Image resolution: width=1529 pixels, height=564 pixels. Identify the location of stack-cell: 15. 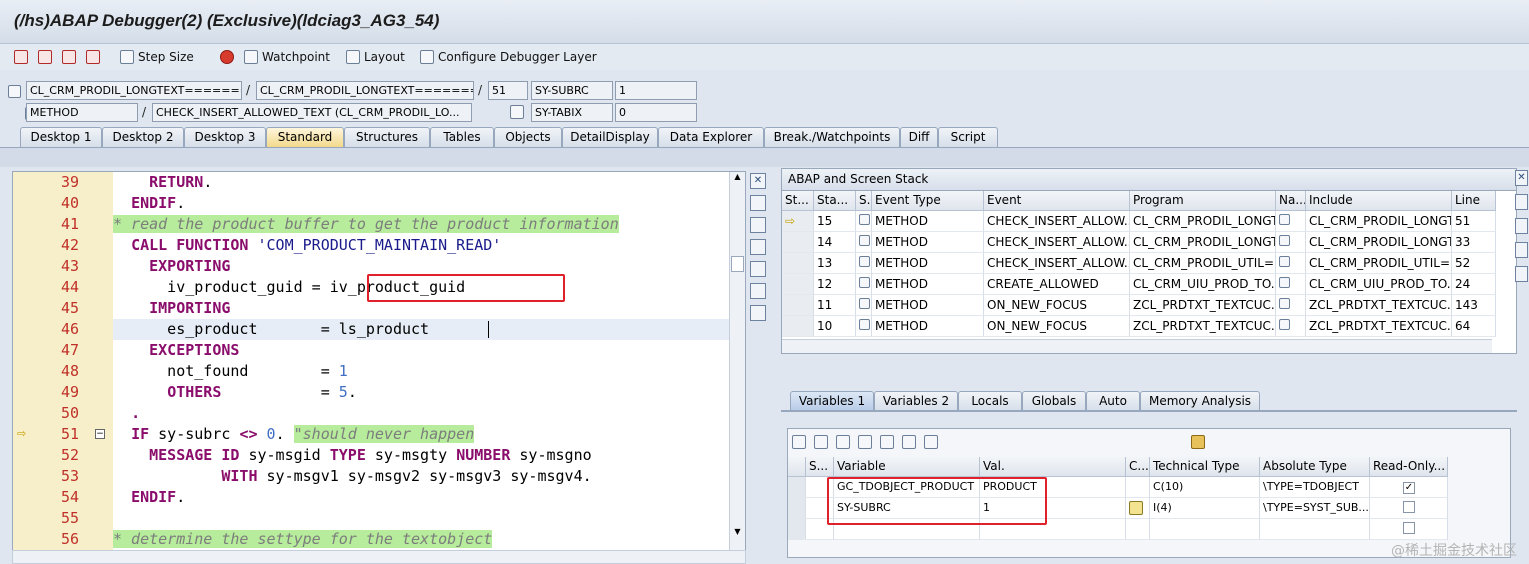
(835, 221).